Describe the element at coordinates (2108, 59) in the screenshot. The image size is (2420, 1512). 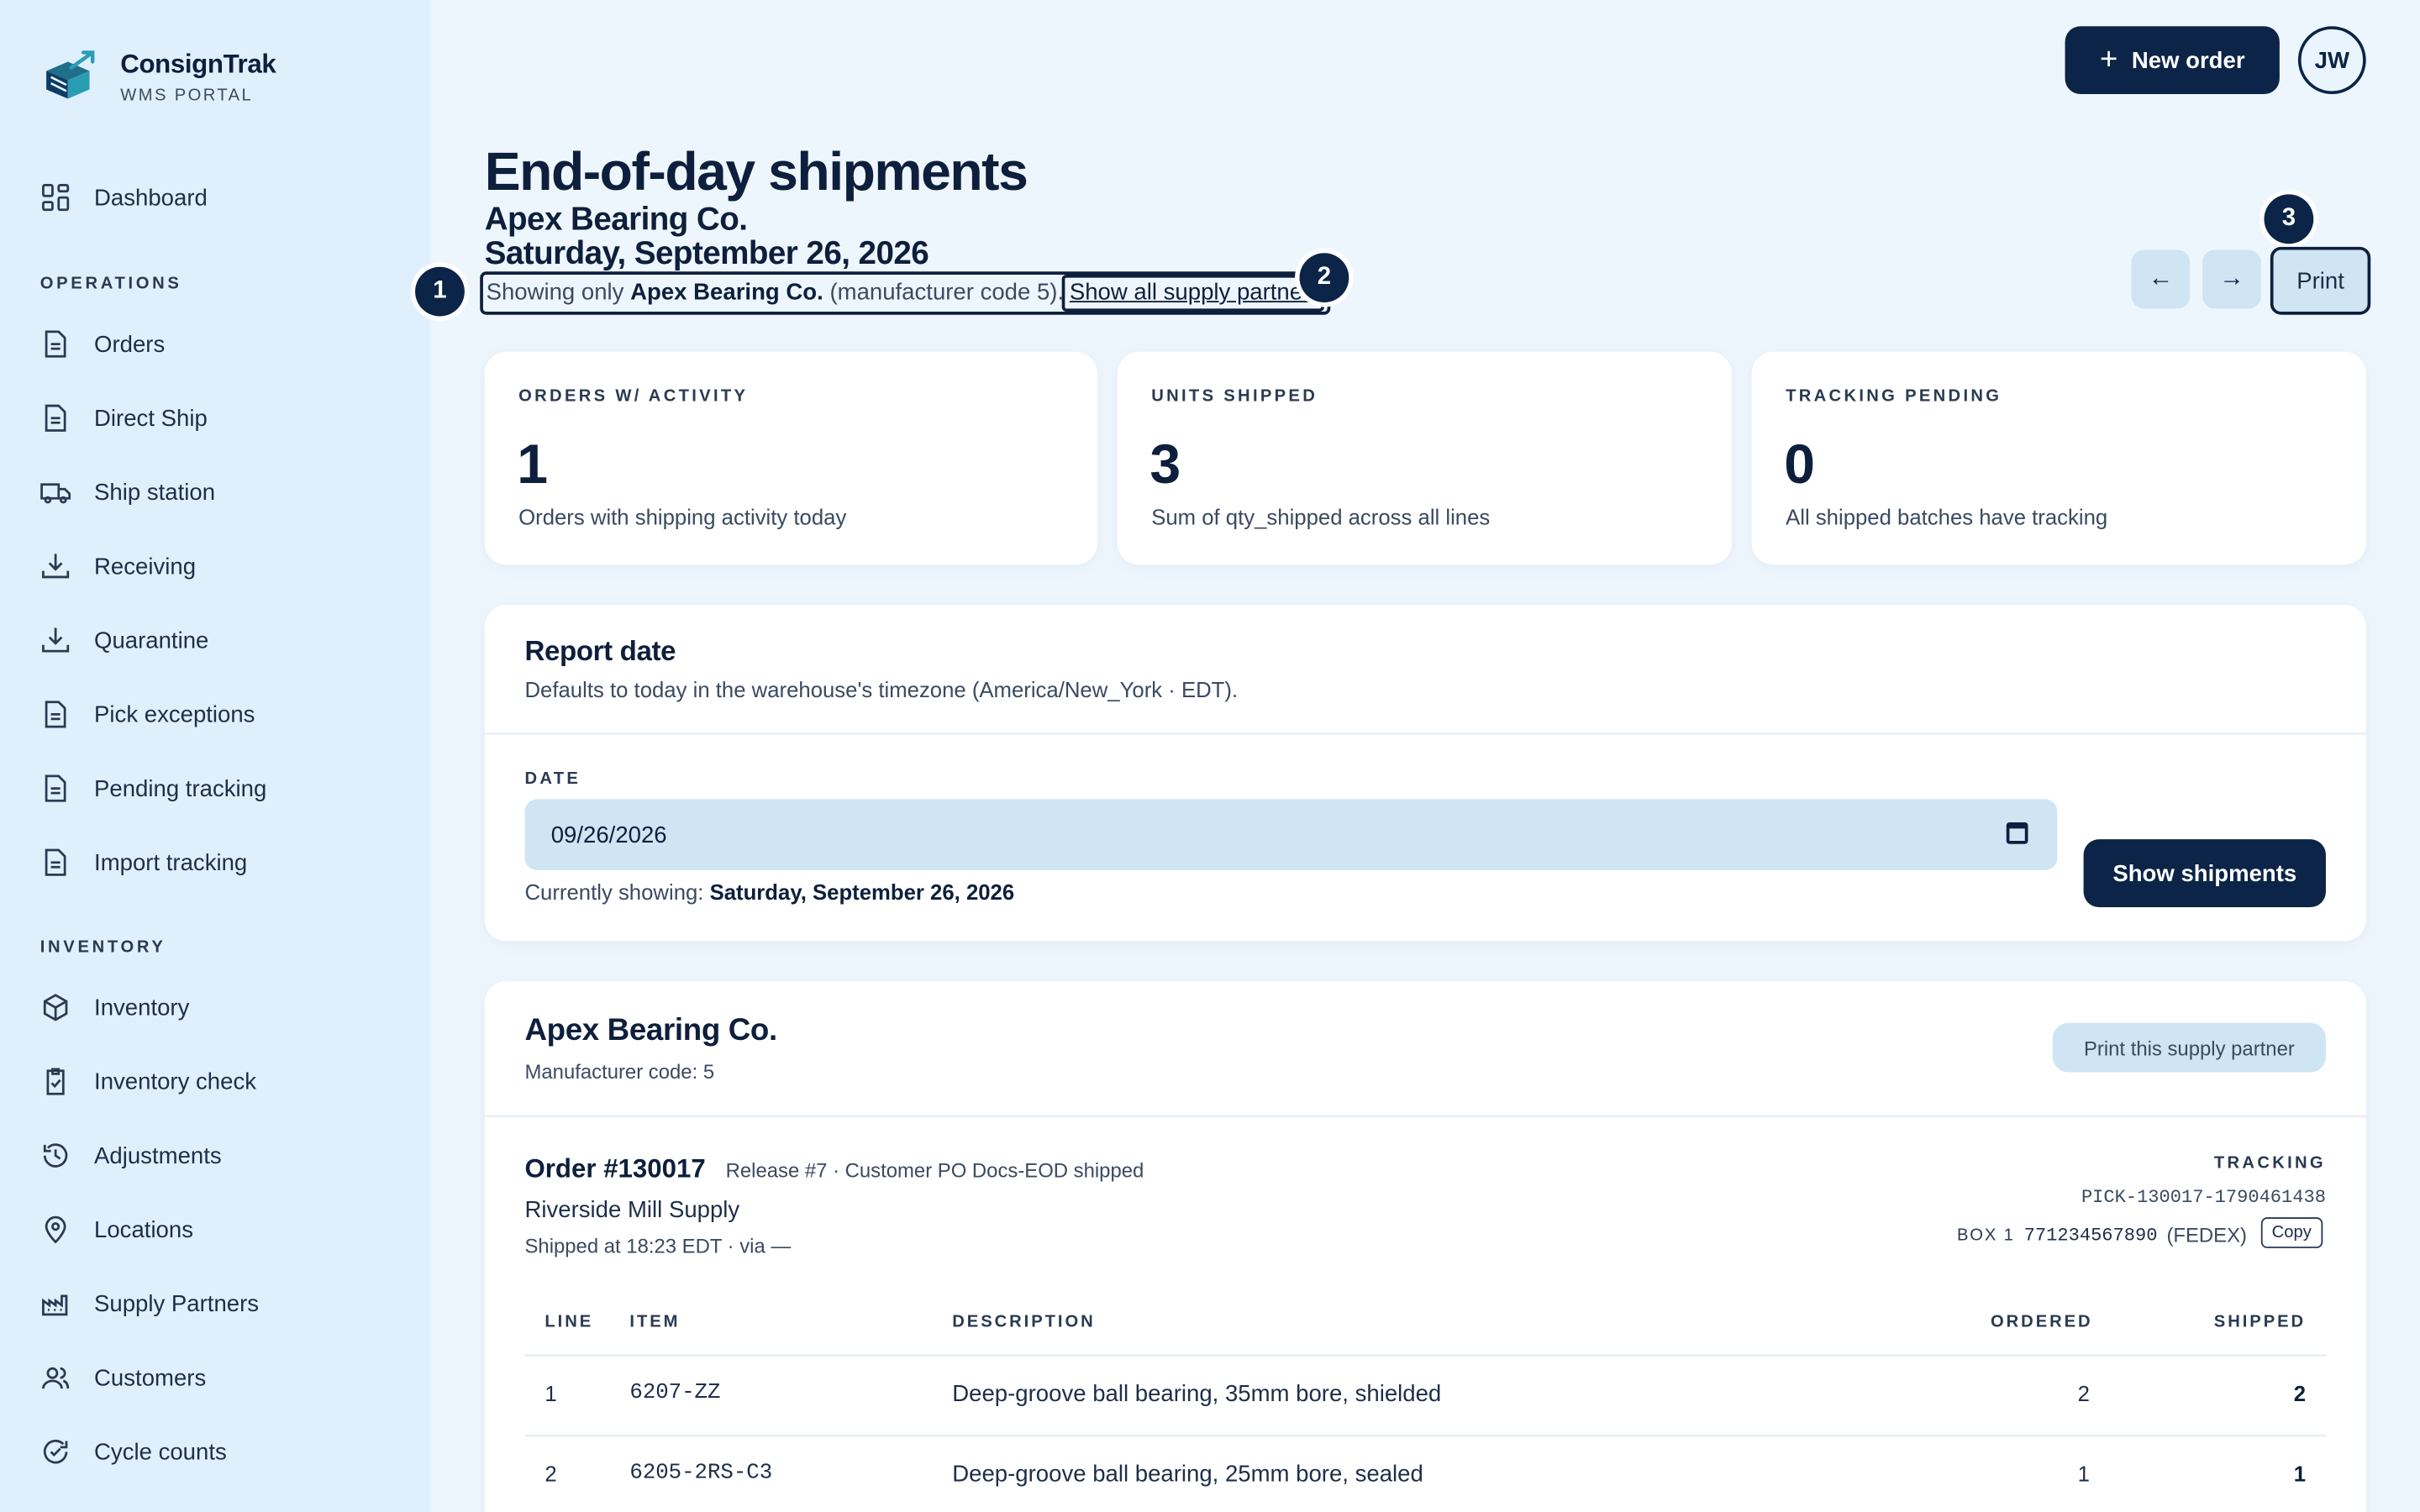
I see `plus-icon: +` at that location.